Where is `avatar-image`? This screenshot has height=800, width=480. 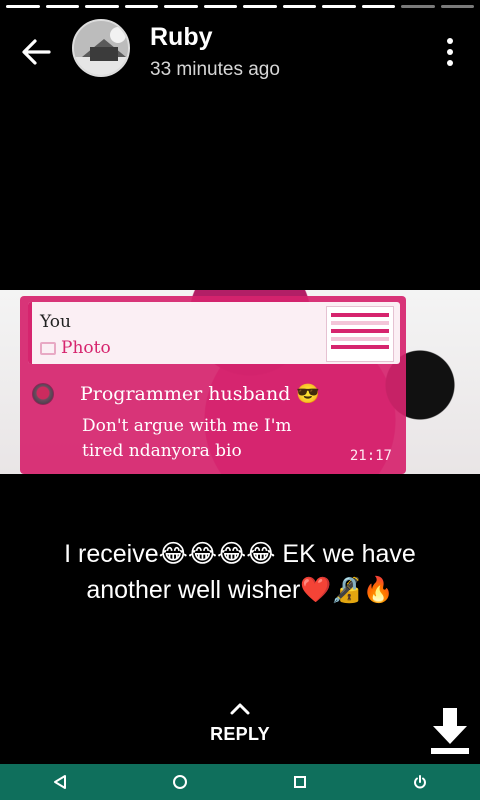
avatar-image is located at coordinates (101, 48).